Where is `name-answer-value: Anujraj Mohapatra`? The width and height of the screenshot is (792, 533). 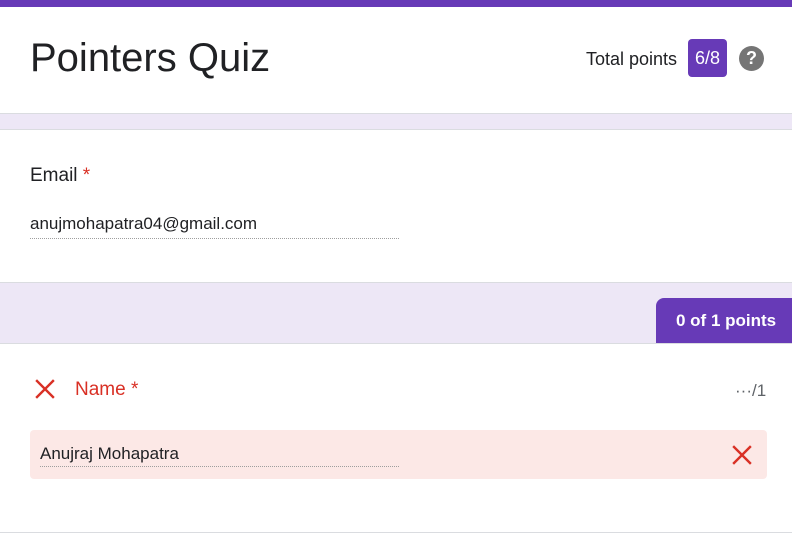 name-answer-value: Anujraj Mohapatra is located at coordinates (219, 455).